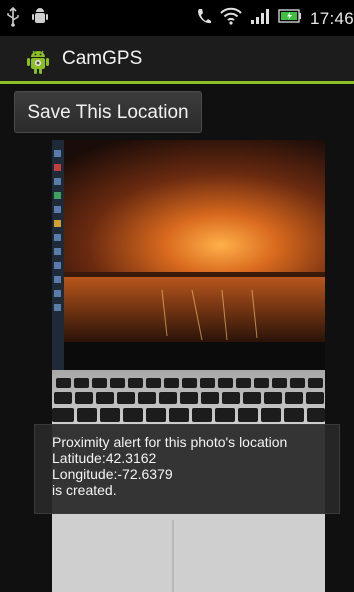 This screenshot has height=592, width=354. What do you see at coordinates (204, 18) in the screenshot?
I see `phone-icon` at bounding box center [204, 18].